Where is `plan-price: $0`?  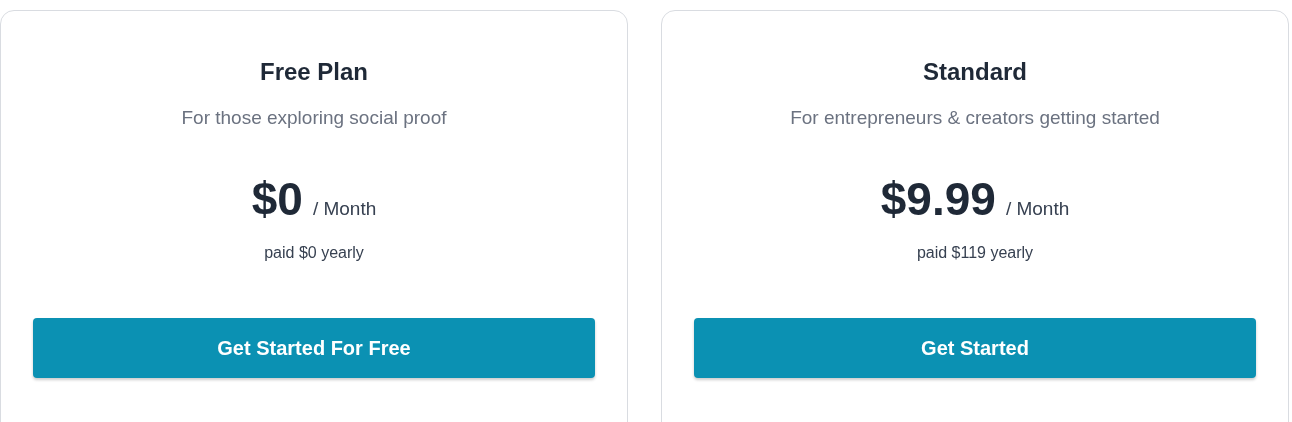
plan-price: $0 is located at coordinates (277, 199).